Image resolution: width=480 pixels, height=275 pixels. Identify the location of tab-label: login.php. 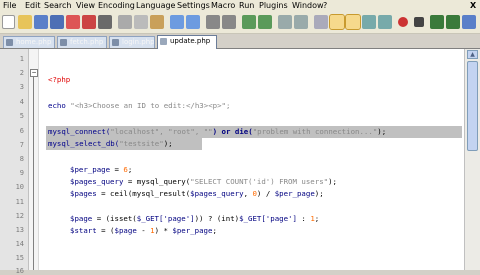
(138, 42).